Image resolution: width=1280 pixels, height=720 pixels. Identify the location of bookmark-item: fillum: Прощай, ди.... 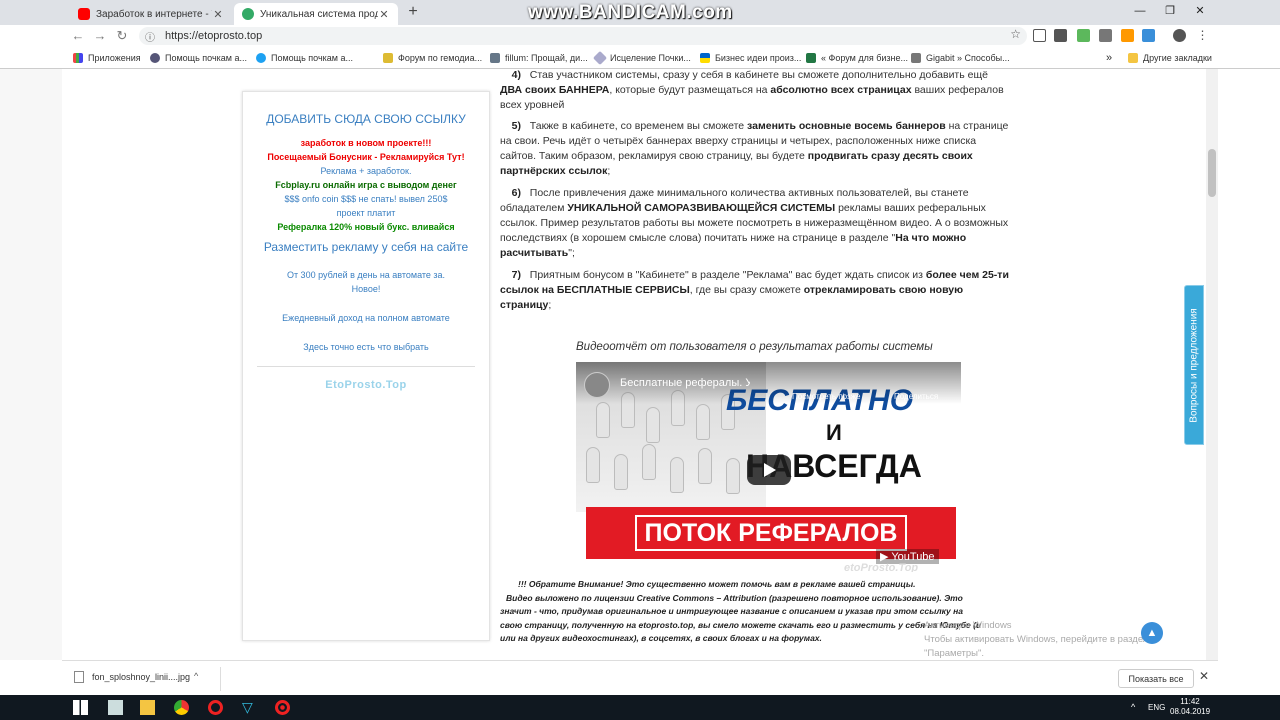
(539, 58).